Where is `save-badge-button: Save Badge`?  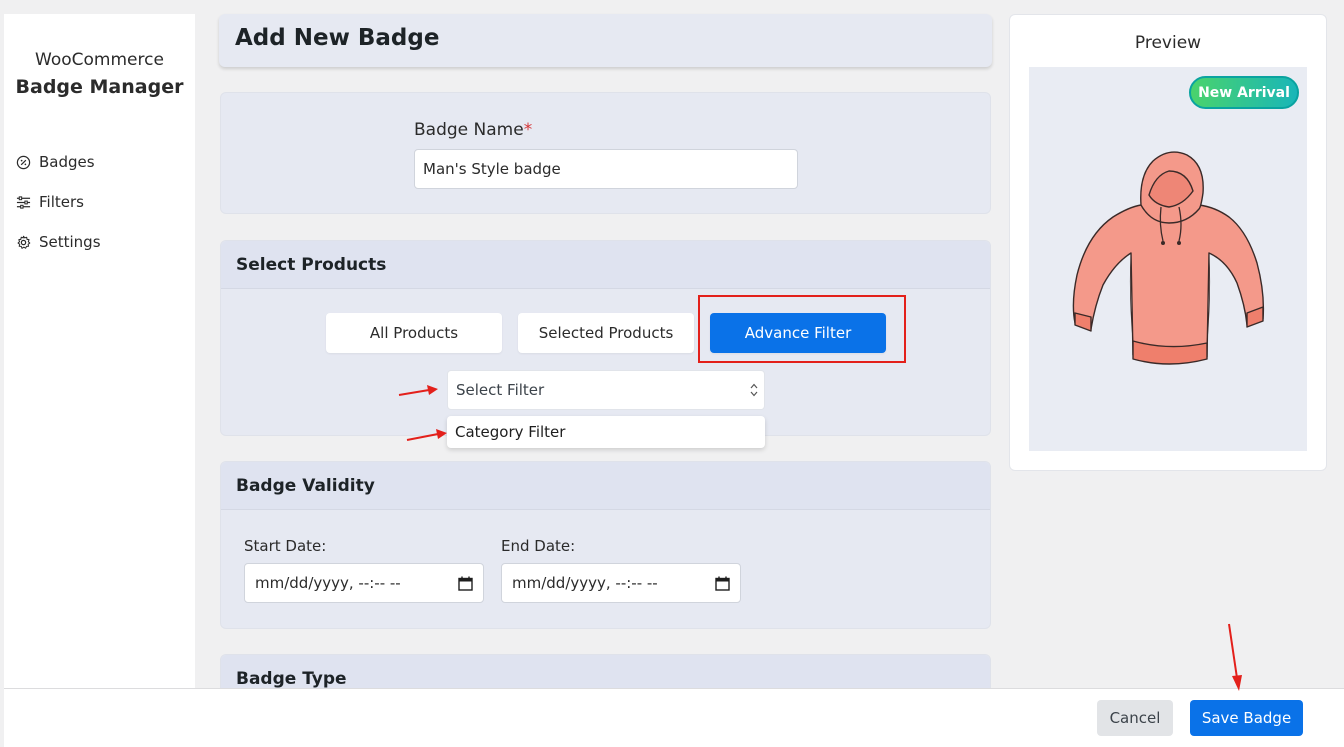
save-badge-button: Save Badge is located at coordinates (1246, 718).